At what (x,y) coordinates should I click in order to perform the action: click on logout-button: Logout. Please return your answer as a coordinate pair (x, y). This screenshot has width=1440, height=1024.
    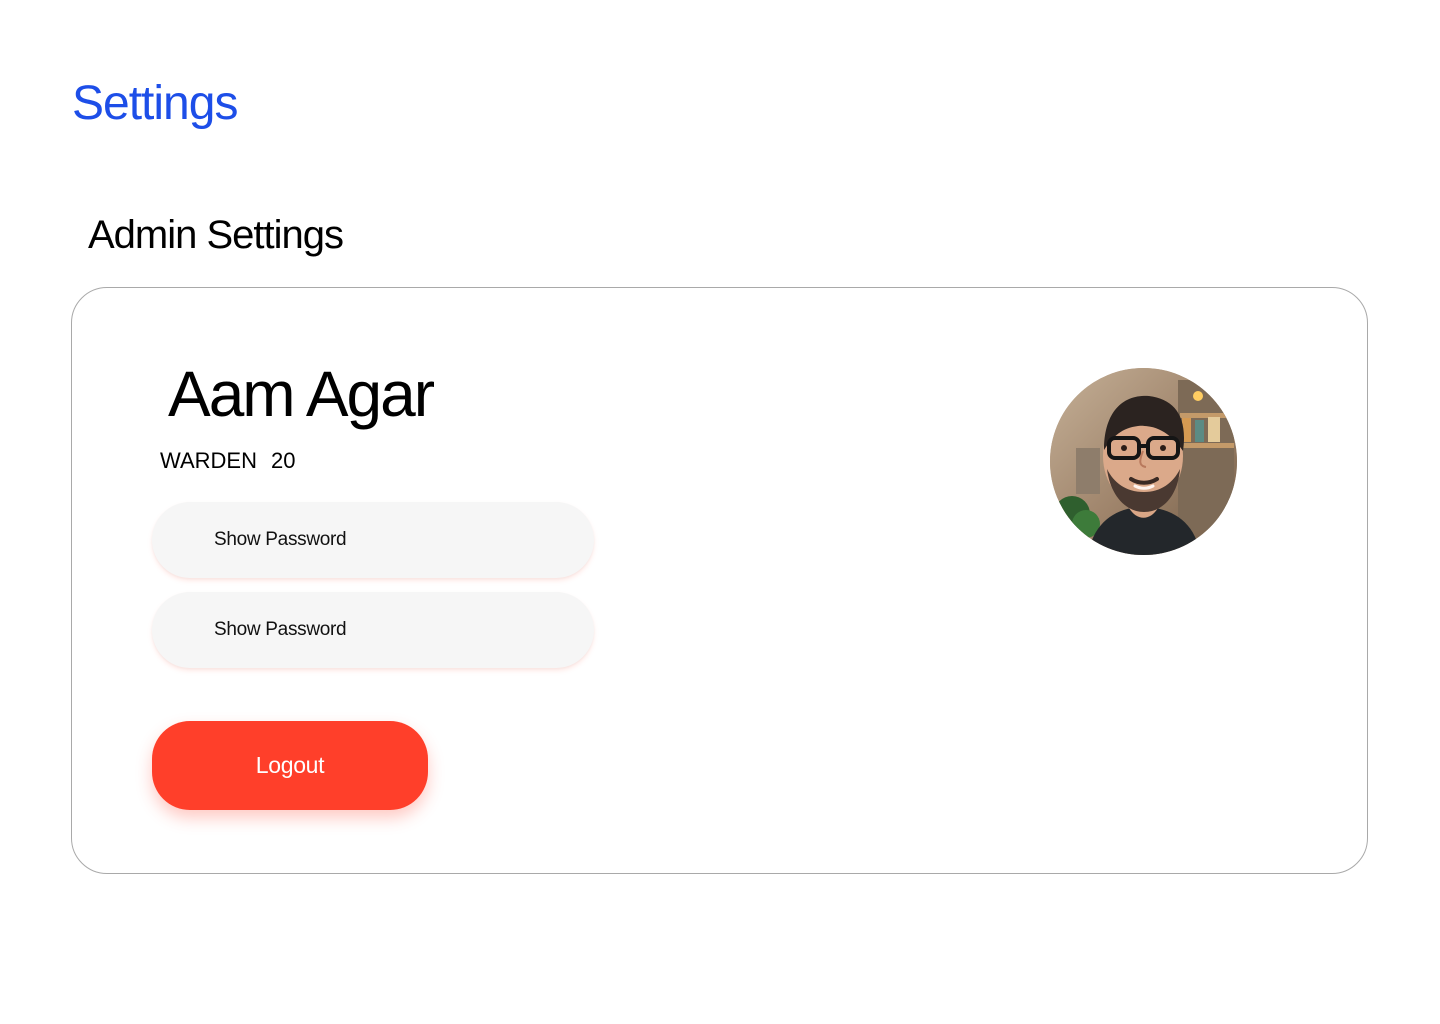
    Looking at the image, I should click on (290, 765).